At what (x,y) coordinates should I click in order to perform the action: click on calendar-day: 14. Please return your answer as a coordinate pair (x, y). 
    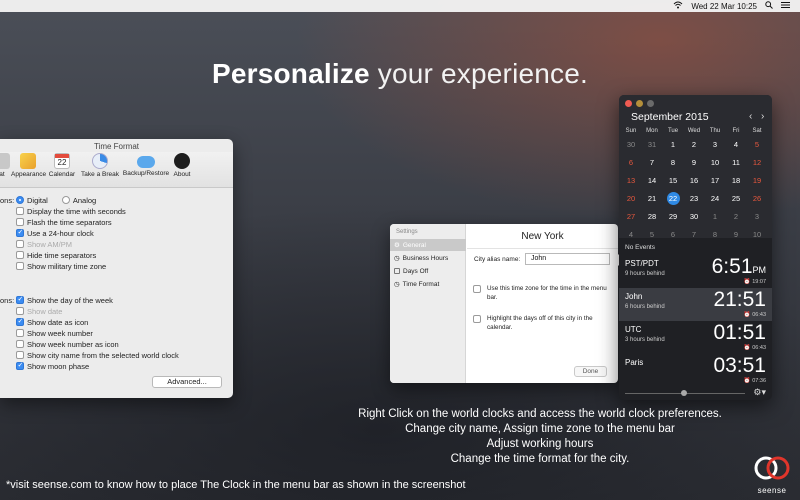
    Looking at the image, I should click on (652, 180).